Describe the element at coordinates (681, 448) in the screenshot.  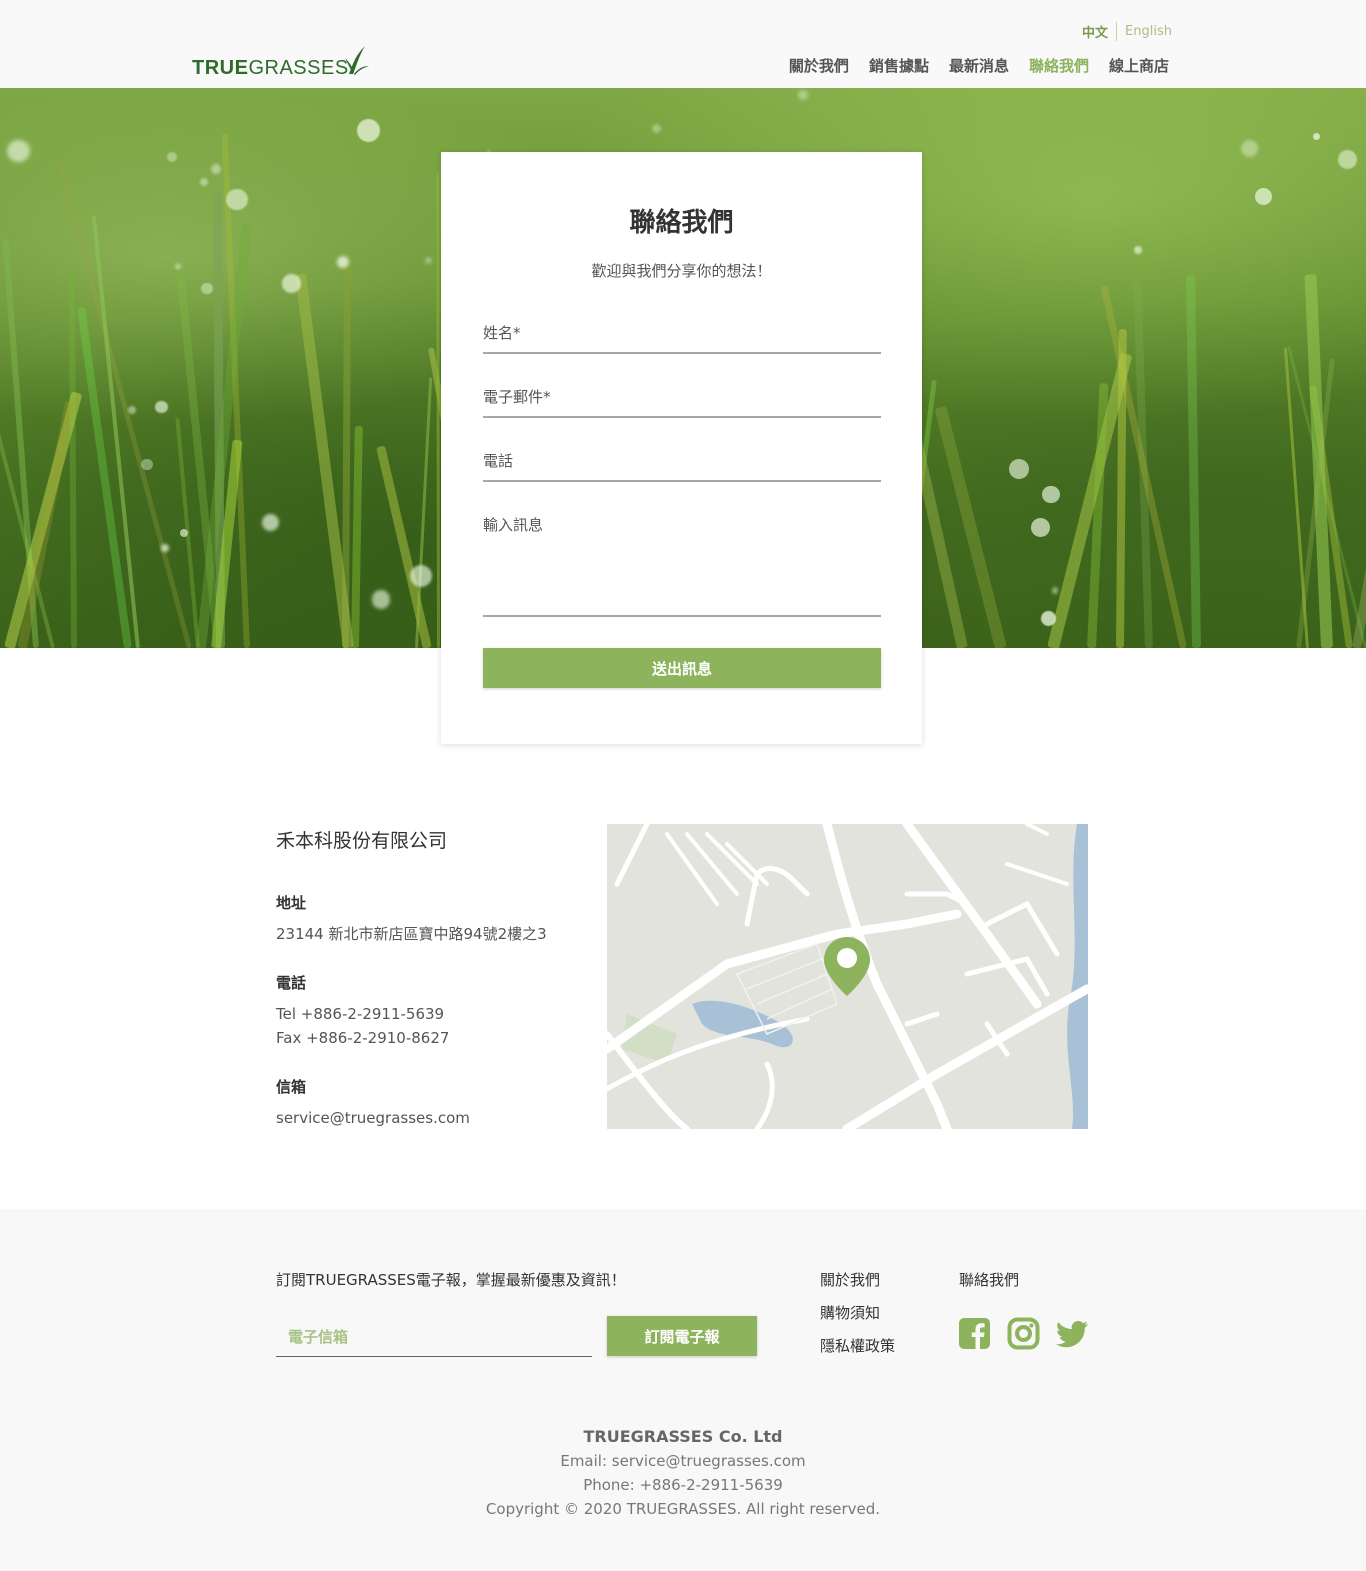
I see `contact-form-card: 聯絡我們 歡迎與我們分享你的想法！ 姓名* 電子郵件* 電話 輸入訊息 送出訊息` at that location.